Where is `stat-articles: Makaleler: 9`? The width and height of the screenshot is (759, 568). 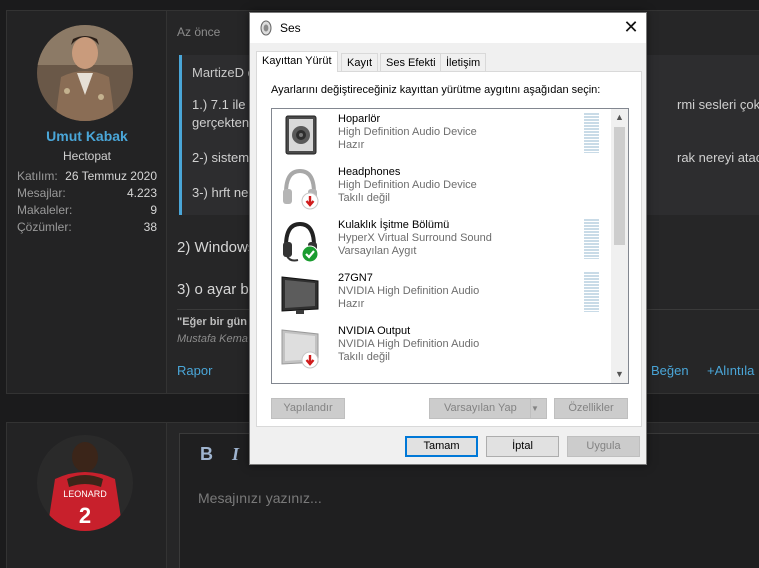 stat-articles: Makaleler: 9 is located at coordinates (87, 210).